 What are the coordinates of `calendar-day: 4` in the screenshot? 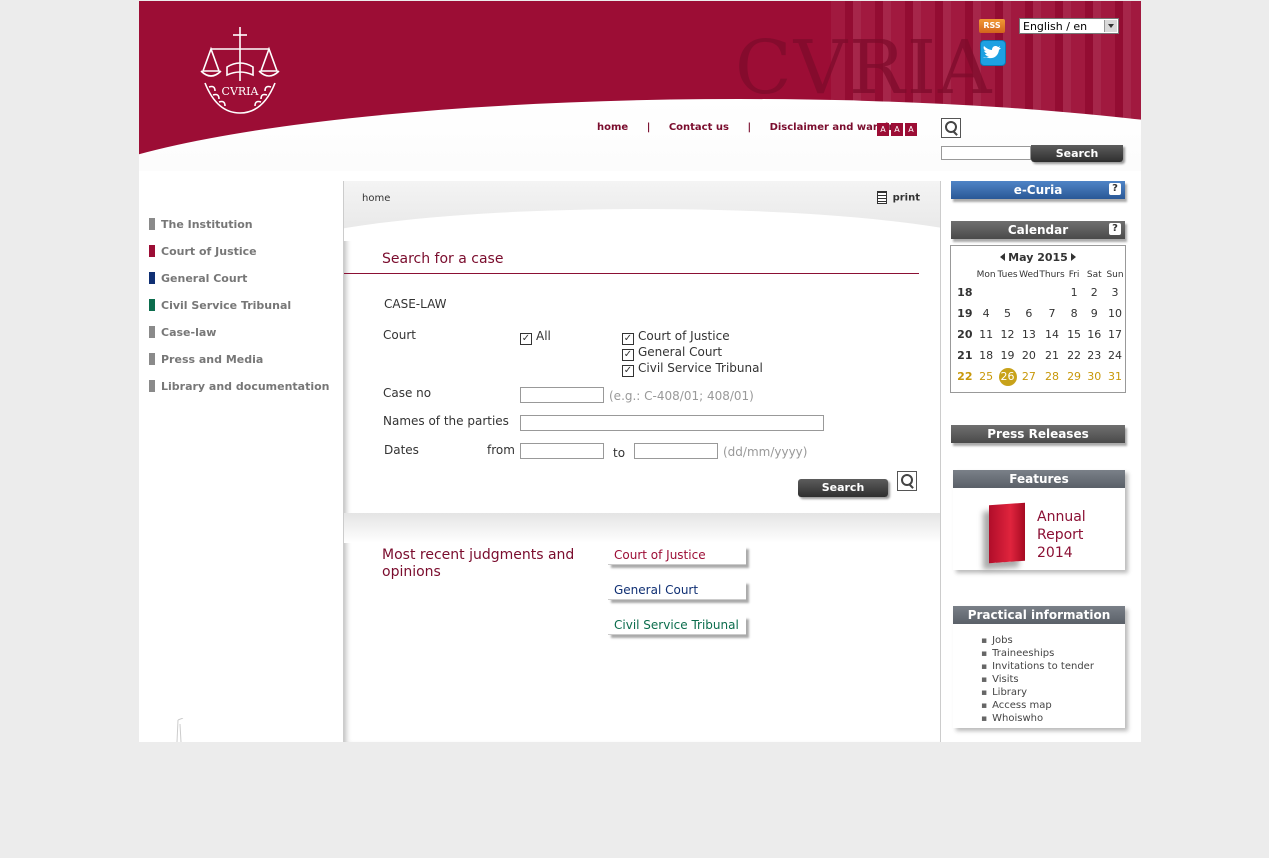 It's located at (986, 313).